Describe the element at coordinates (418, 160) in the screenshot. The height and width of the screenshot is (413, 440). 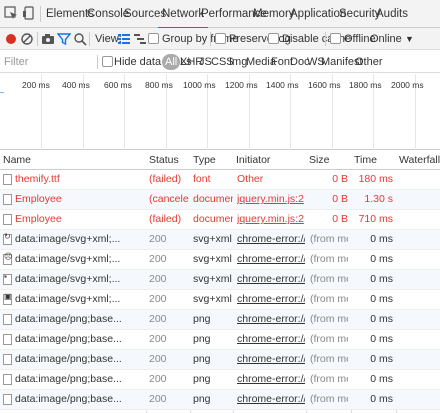
I see `column-header-waterfall: Waterfall` at that location.